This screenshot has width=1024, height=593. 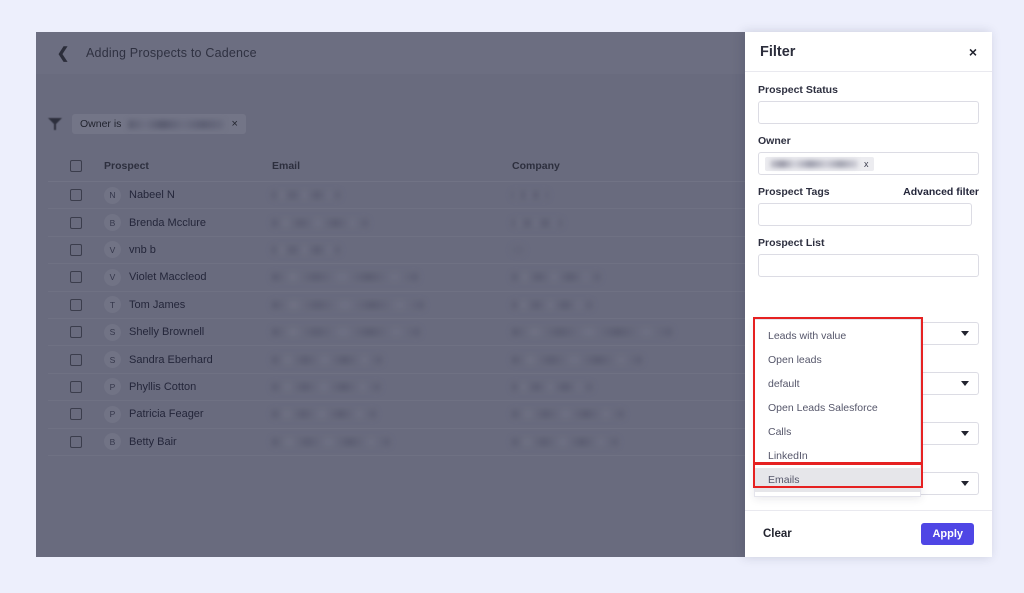 I want to click on prospect-name: Shelly Brownell, so click(x=167, y=332).